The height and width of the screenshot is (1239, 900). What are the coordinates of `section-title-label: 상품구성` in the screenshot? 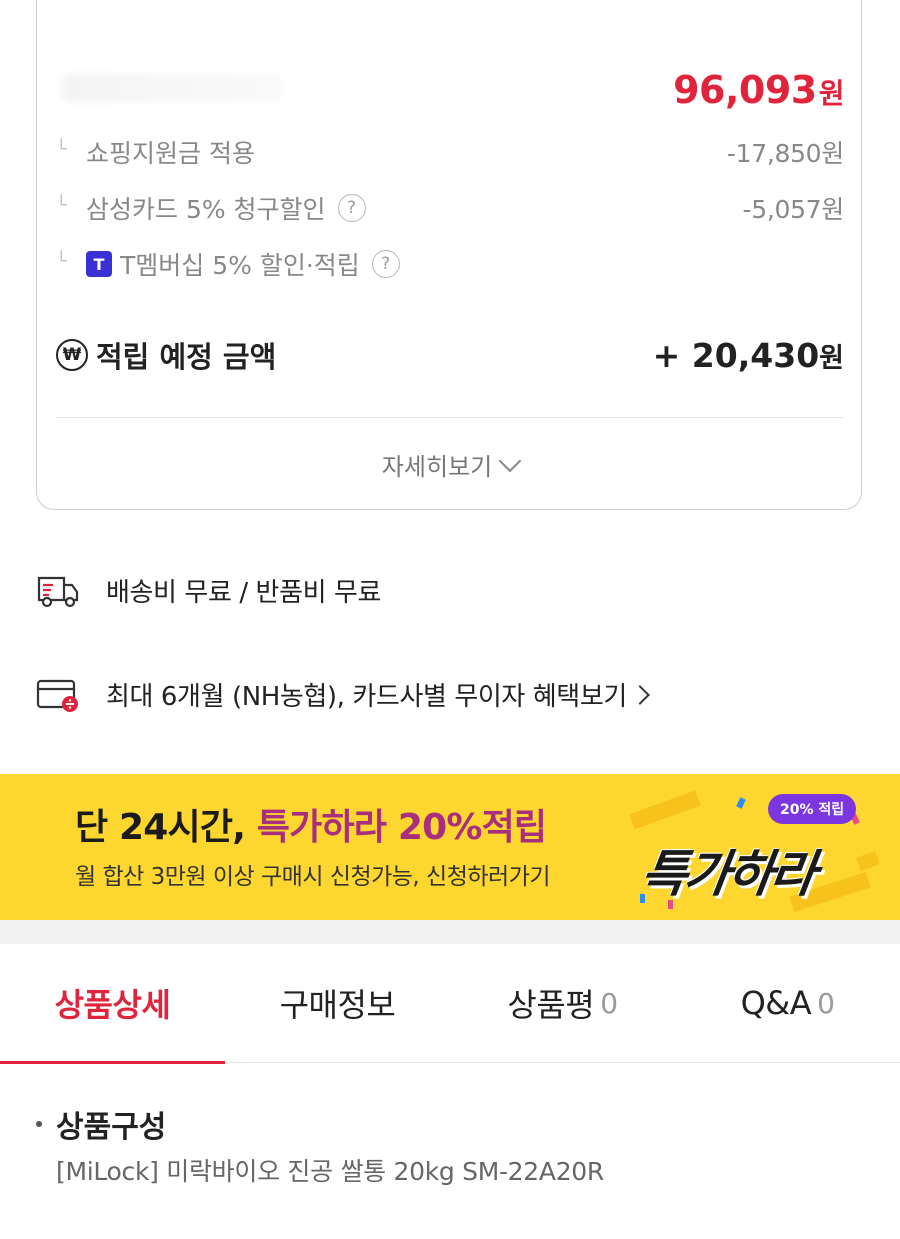 It's located at (111, 1127).